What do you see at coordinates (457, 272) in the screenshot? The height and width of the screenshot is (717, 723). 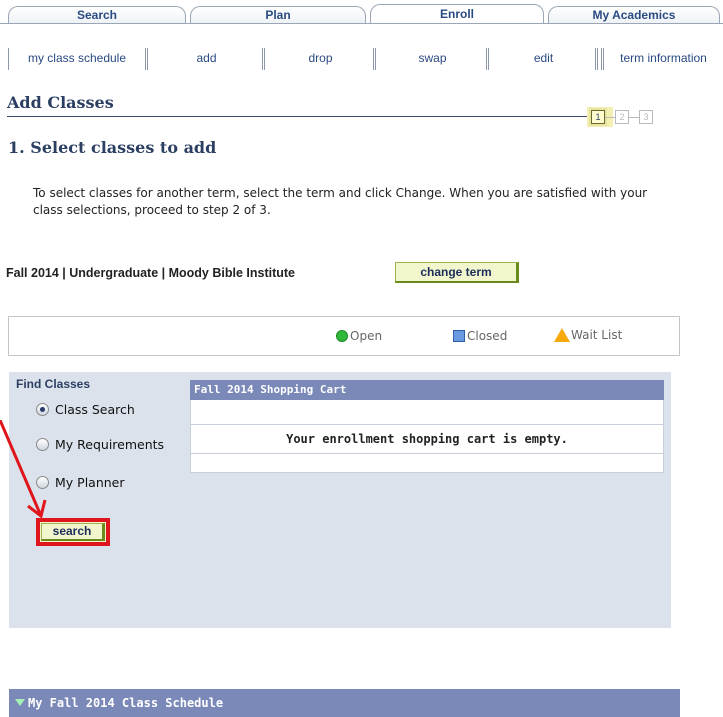 I see `change-term-button: change term` at bounding box center [457, 272].